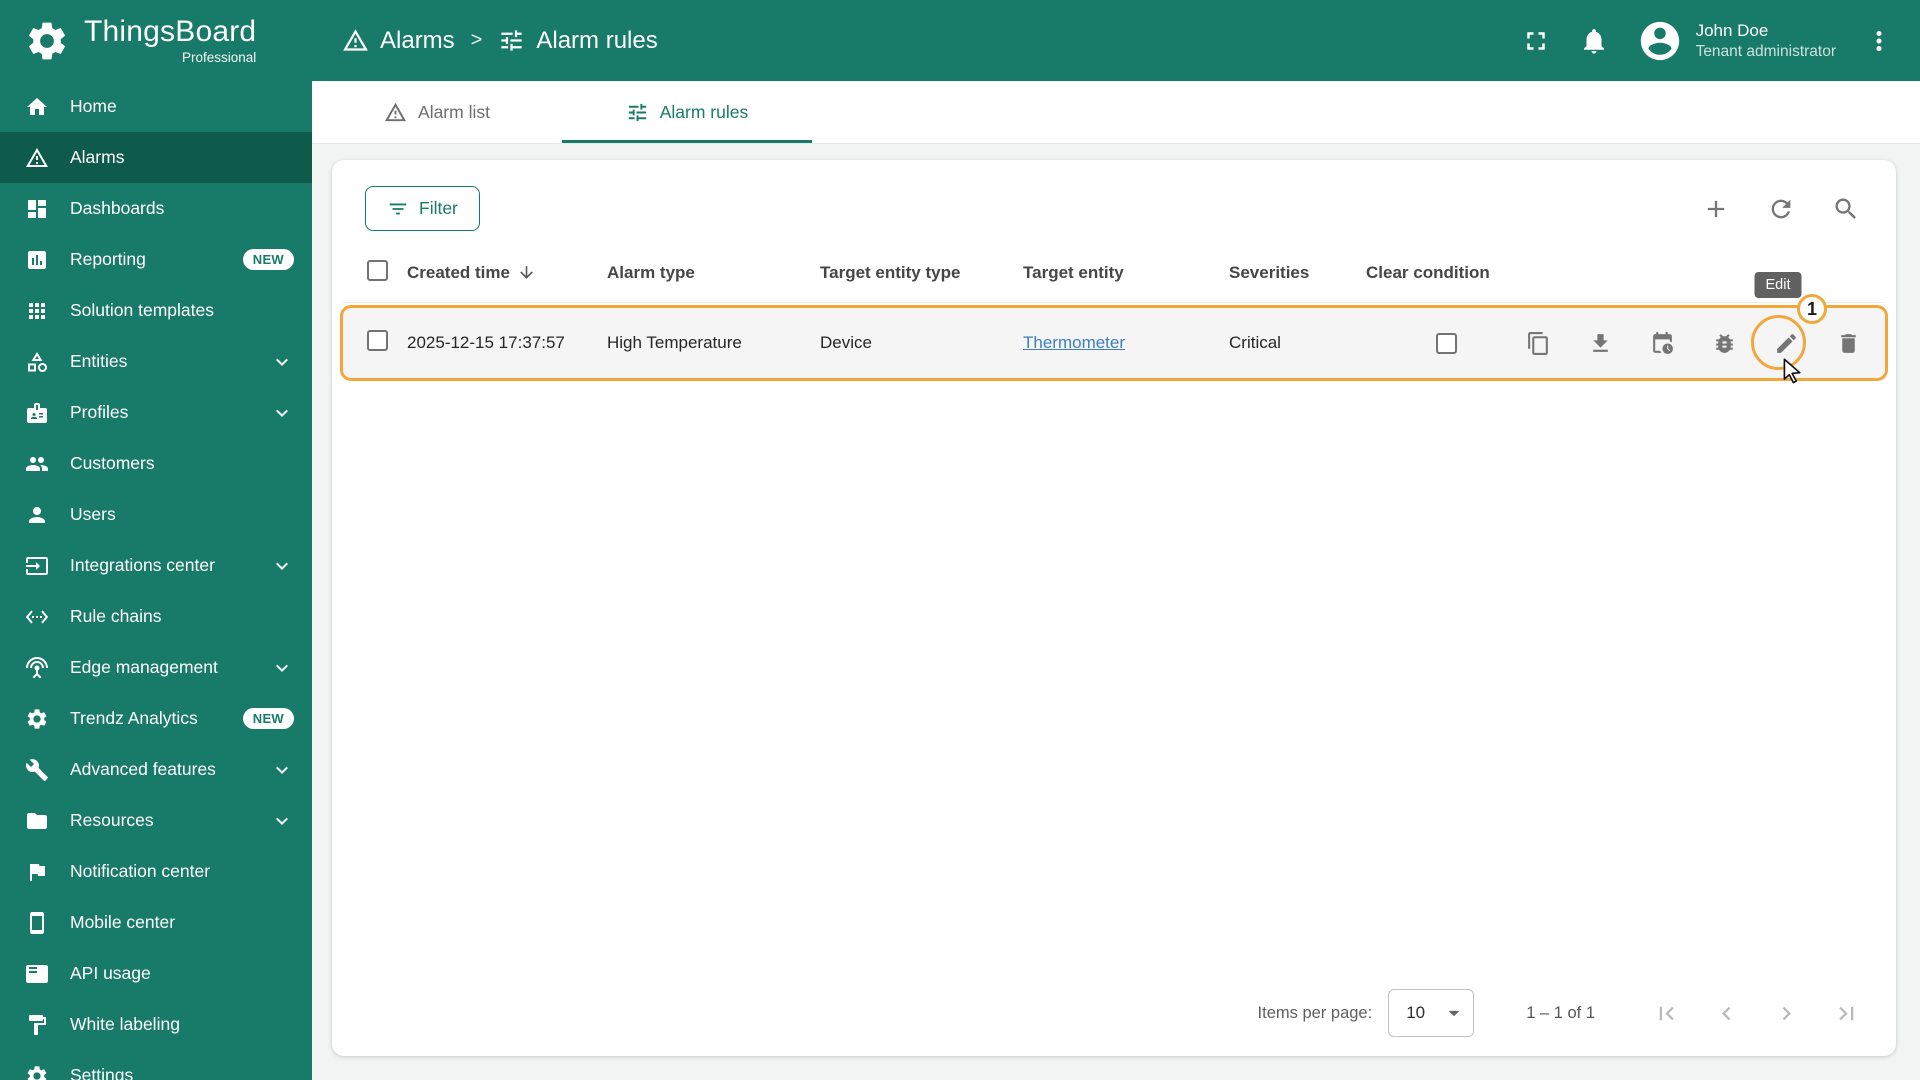 Image resolution: width=1920 pixels, height=1080 pixels. What do you see at coordinates (713, 273) in the screenshot?
I see `column-header-alarm-type: Alarm type` at bounding box center [713, 273].